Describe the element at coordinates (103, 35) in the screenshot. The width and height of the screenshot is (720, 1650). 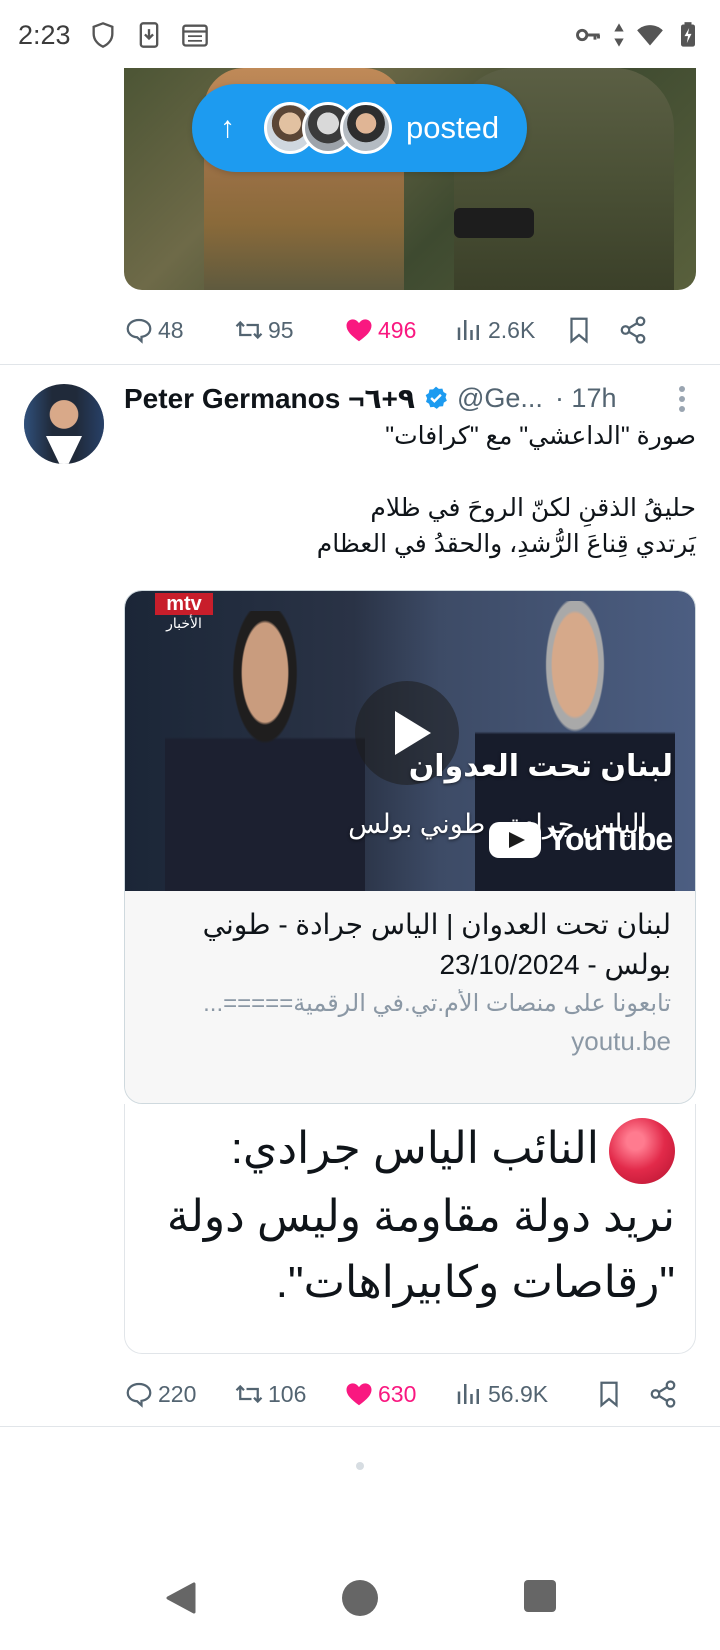
I see `shield-icon` at that location.